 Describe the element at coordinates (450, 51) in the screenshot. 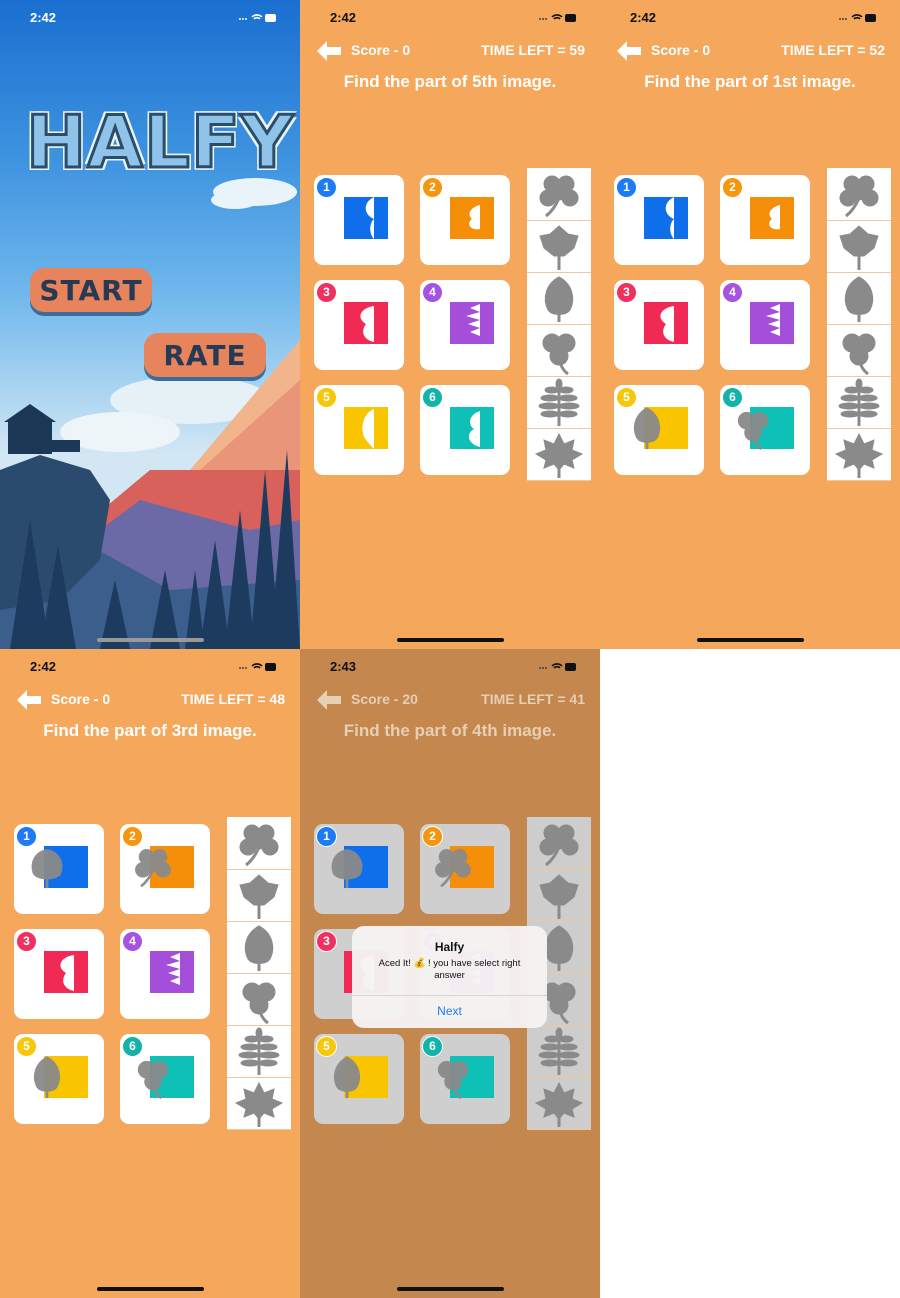

I see `game-header: Score - 0 TIME LEFT = 59` at that location.